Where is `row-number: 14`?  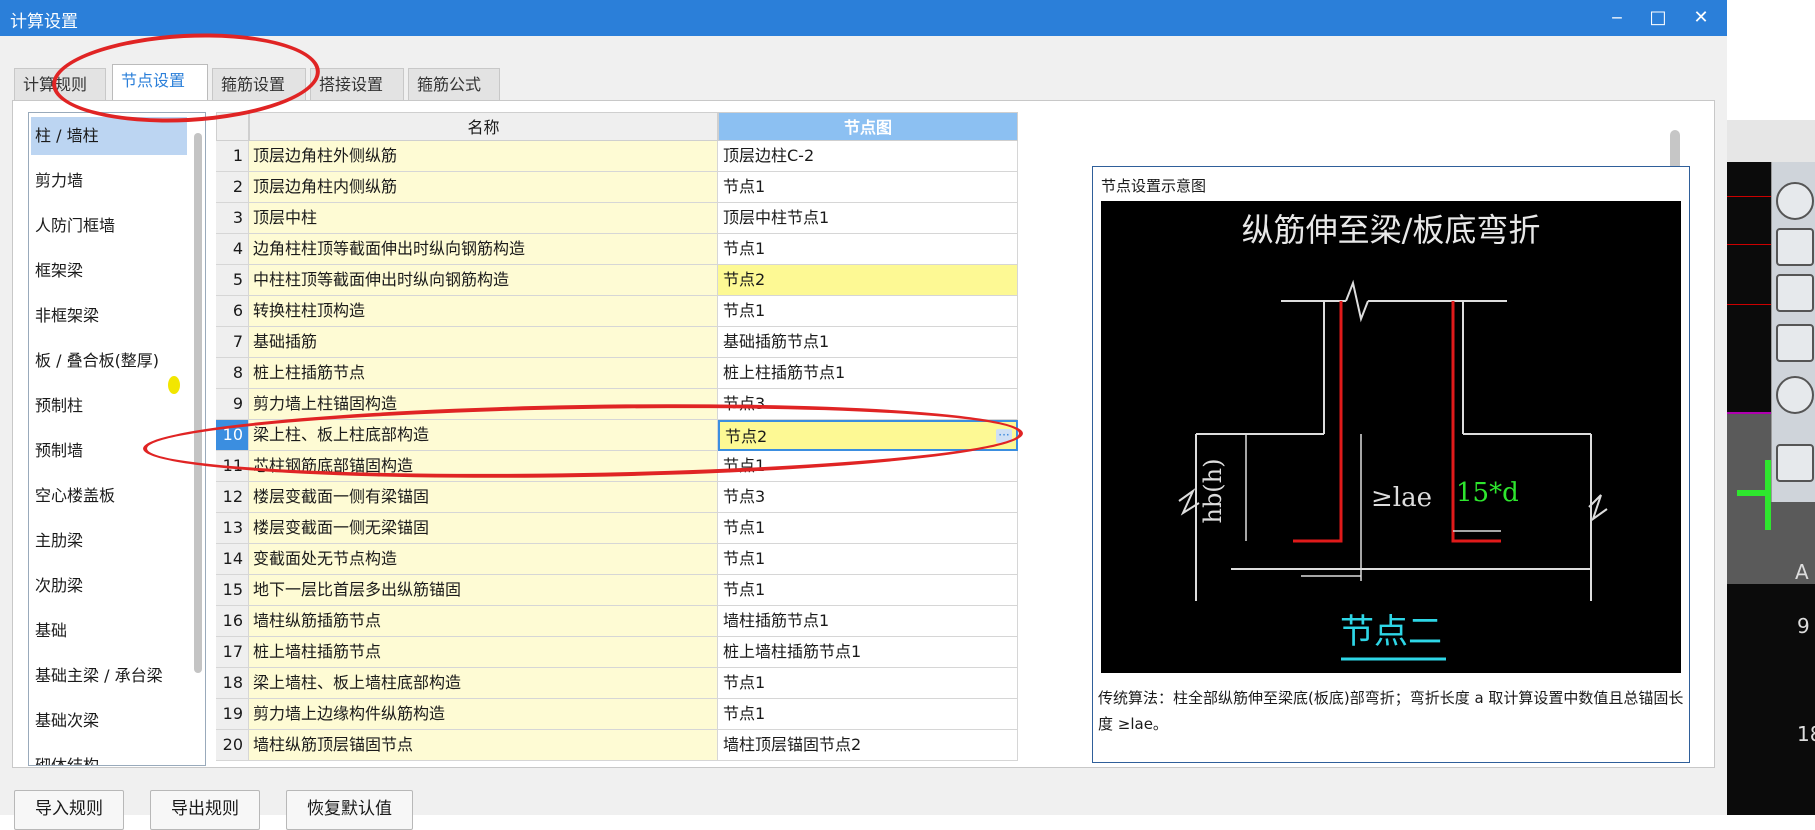
row-number: 14 is located at coordinates (232, 559).